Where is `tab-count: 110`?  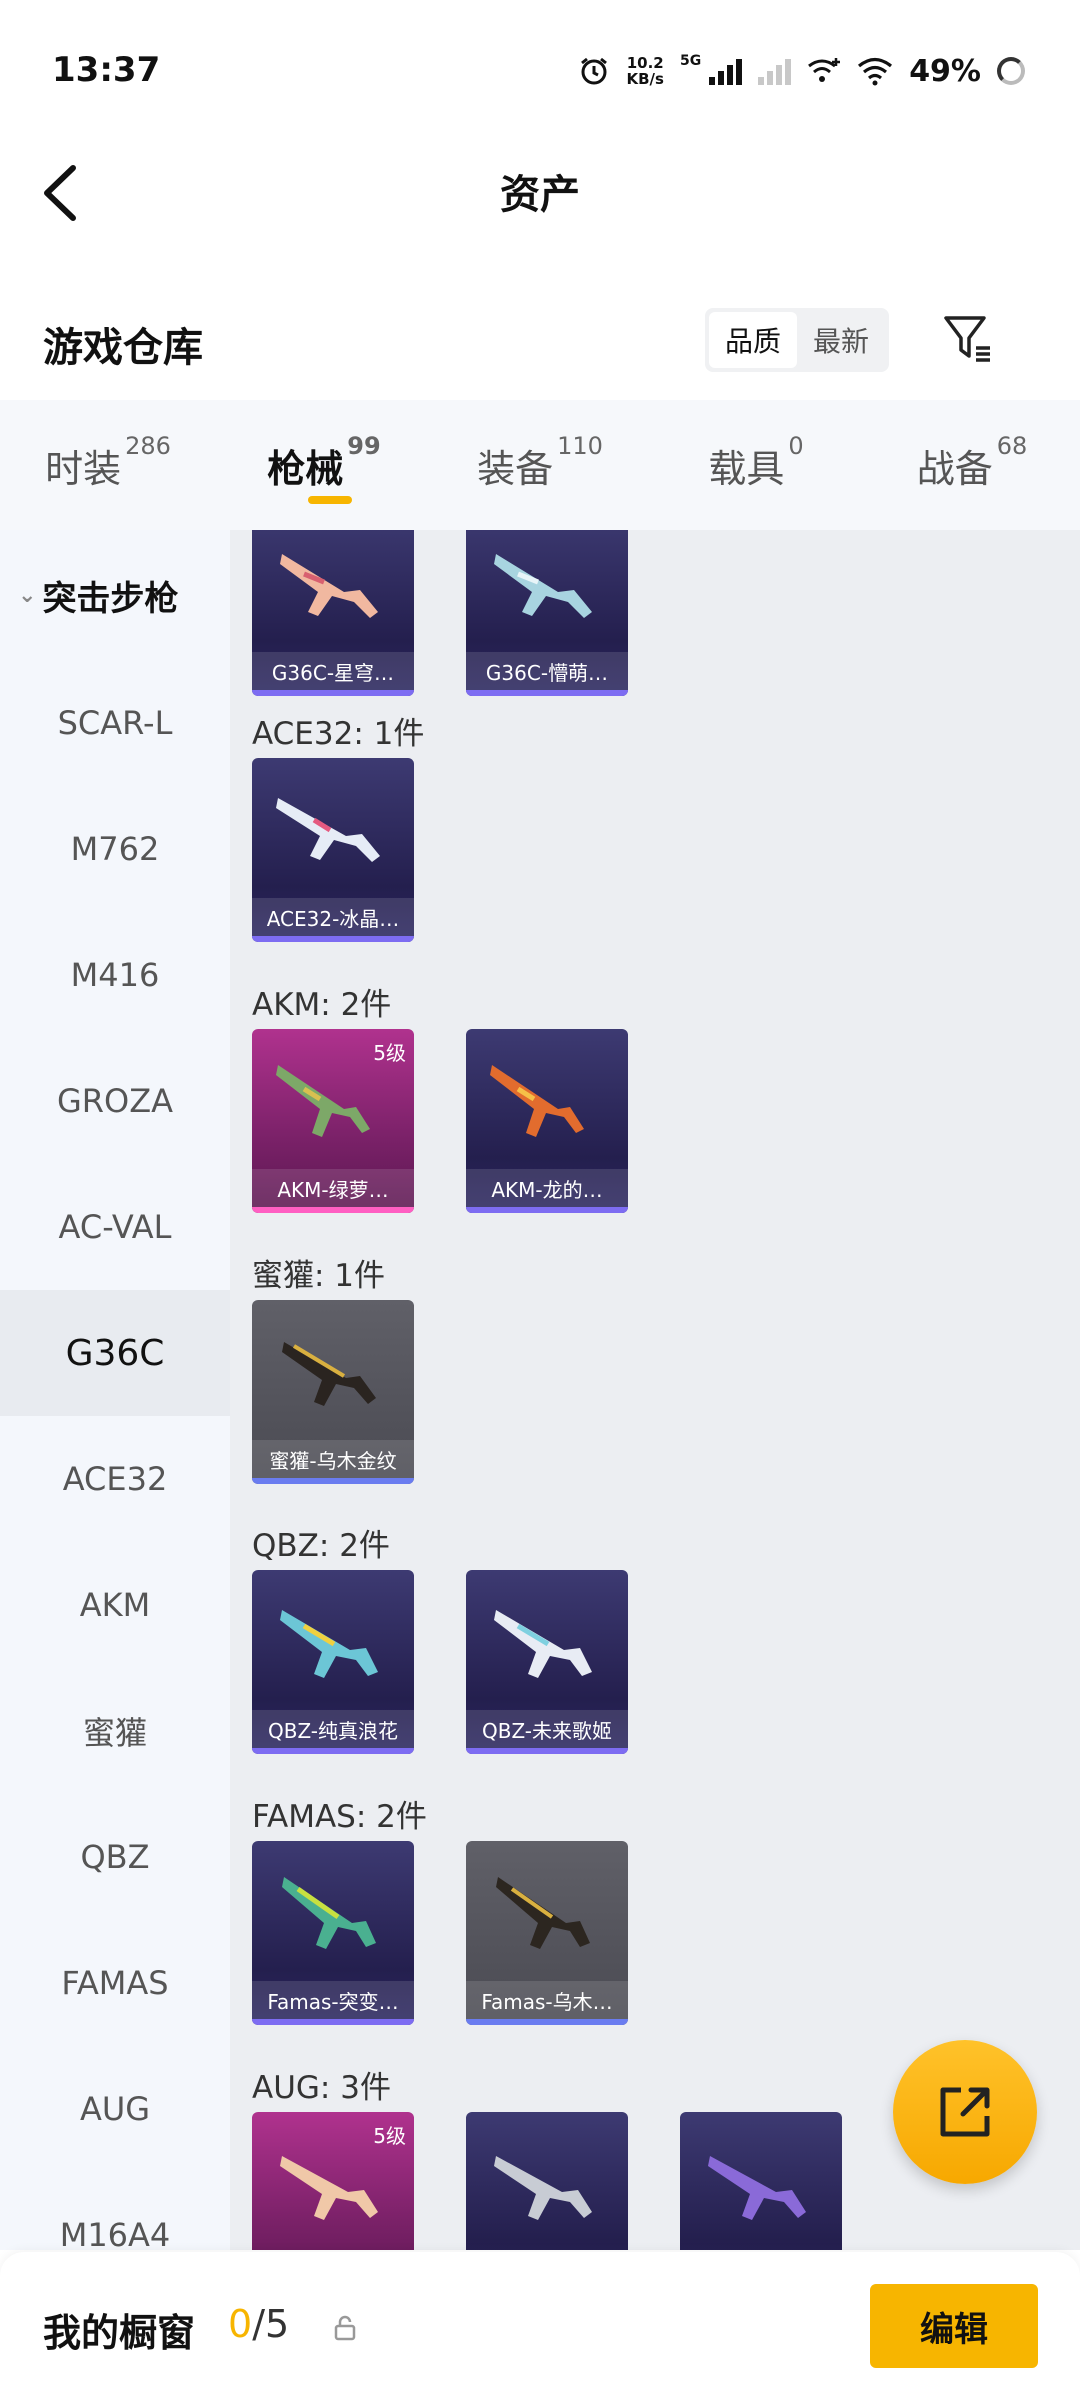
tab-count: 110 is located at coordinates (580, 446).